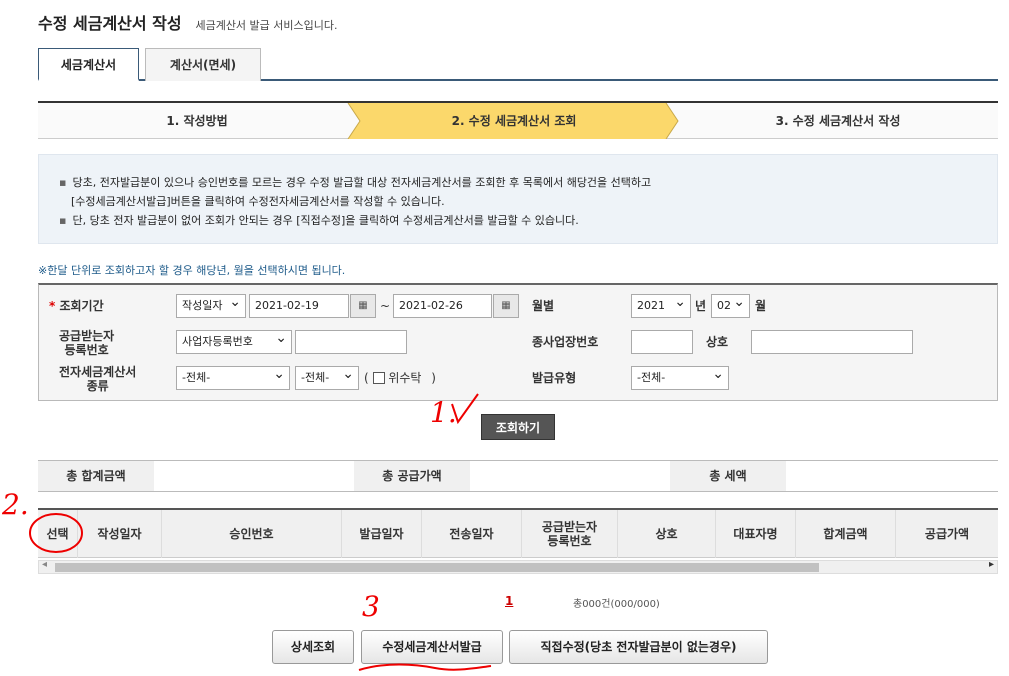 The height and width of the screenshot is (676, 1009). Describe the element at coordinates (88, 64) in the screenshot. I see `tab-tax-invoice: 세금계산서` at that location.